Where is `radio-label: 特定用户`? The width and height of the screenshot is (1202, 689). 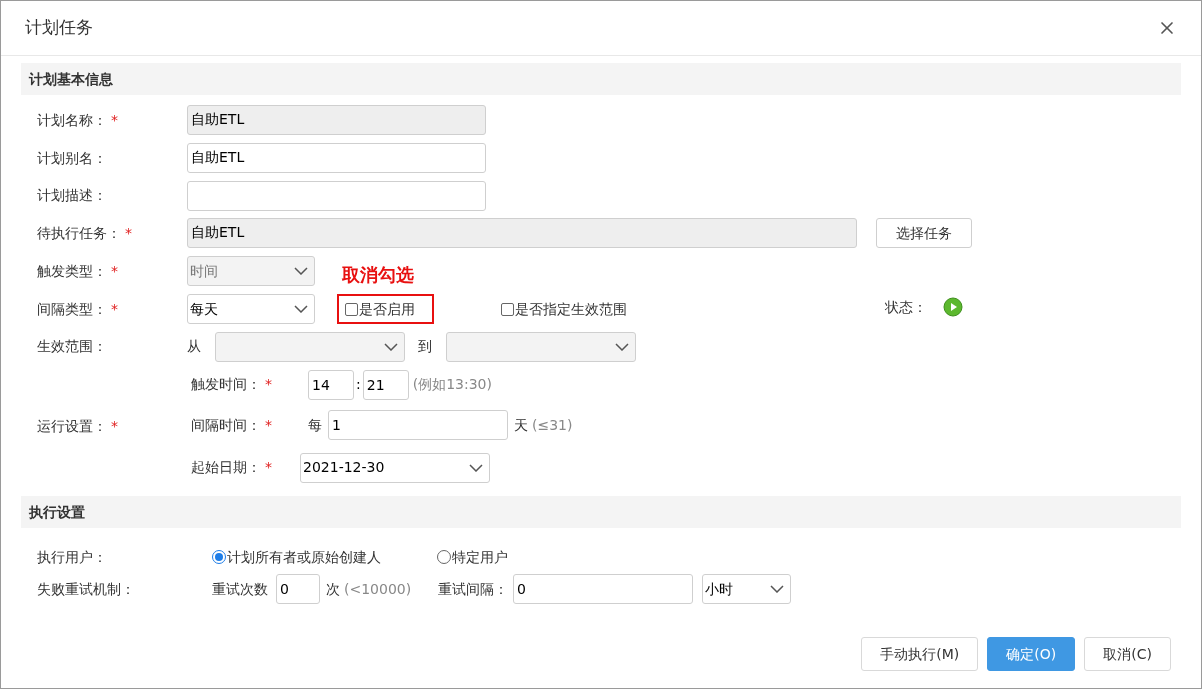
radio-label: 特定用户 is located at coordinates (480, 557).